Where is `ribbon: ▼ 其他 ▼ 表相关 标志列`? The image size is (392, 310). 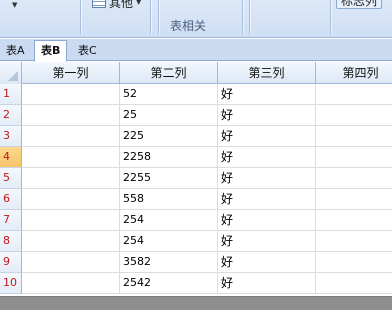 ribbon: ▼ 其他 ▼ 表相关 标志列 is located at coordinates (196, 19).